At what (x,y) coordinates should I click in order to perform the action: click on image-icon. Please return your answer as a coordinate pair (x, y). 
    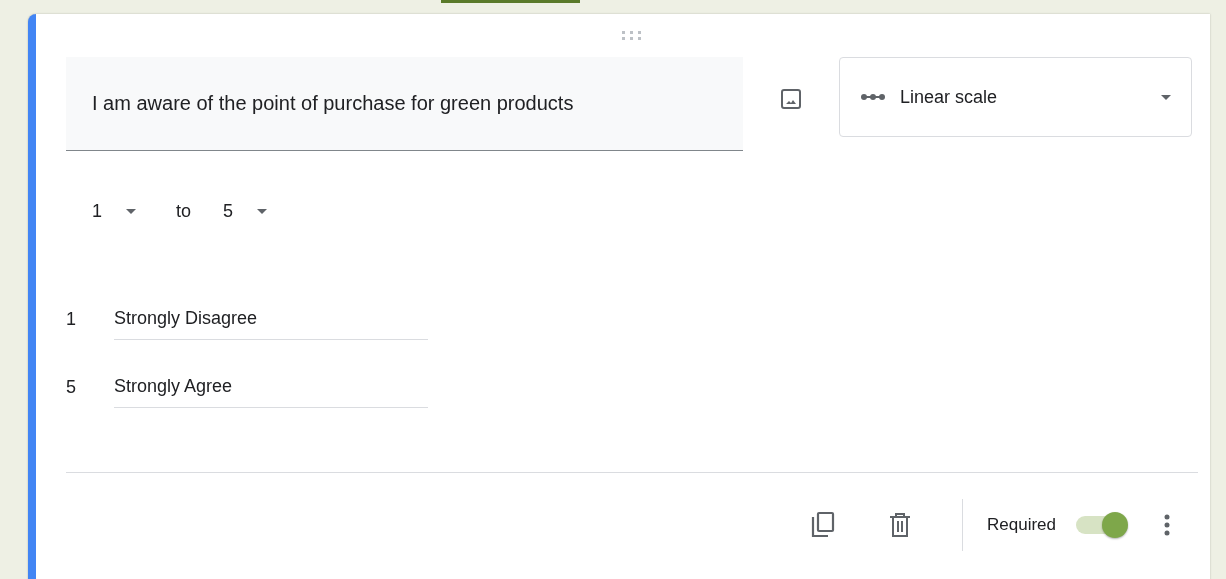
    Looking at the image, I should click on (791, 99).